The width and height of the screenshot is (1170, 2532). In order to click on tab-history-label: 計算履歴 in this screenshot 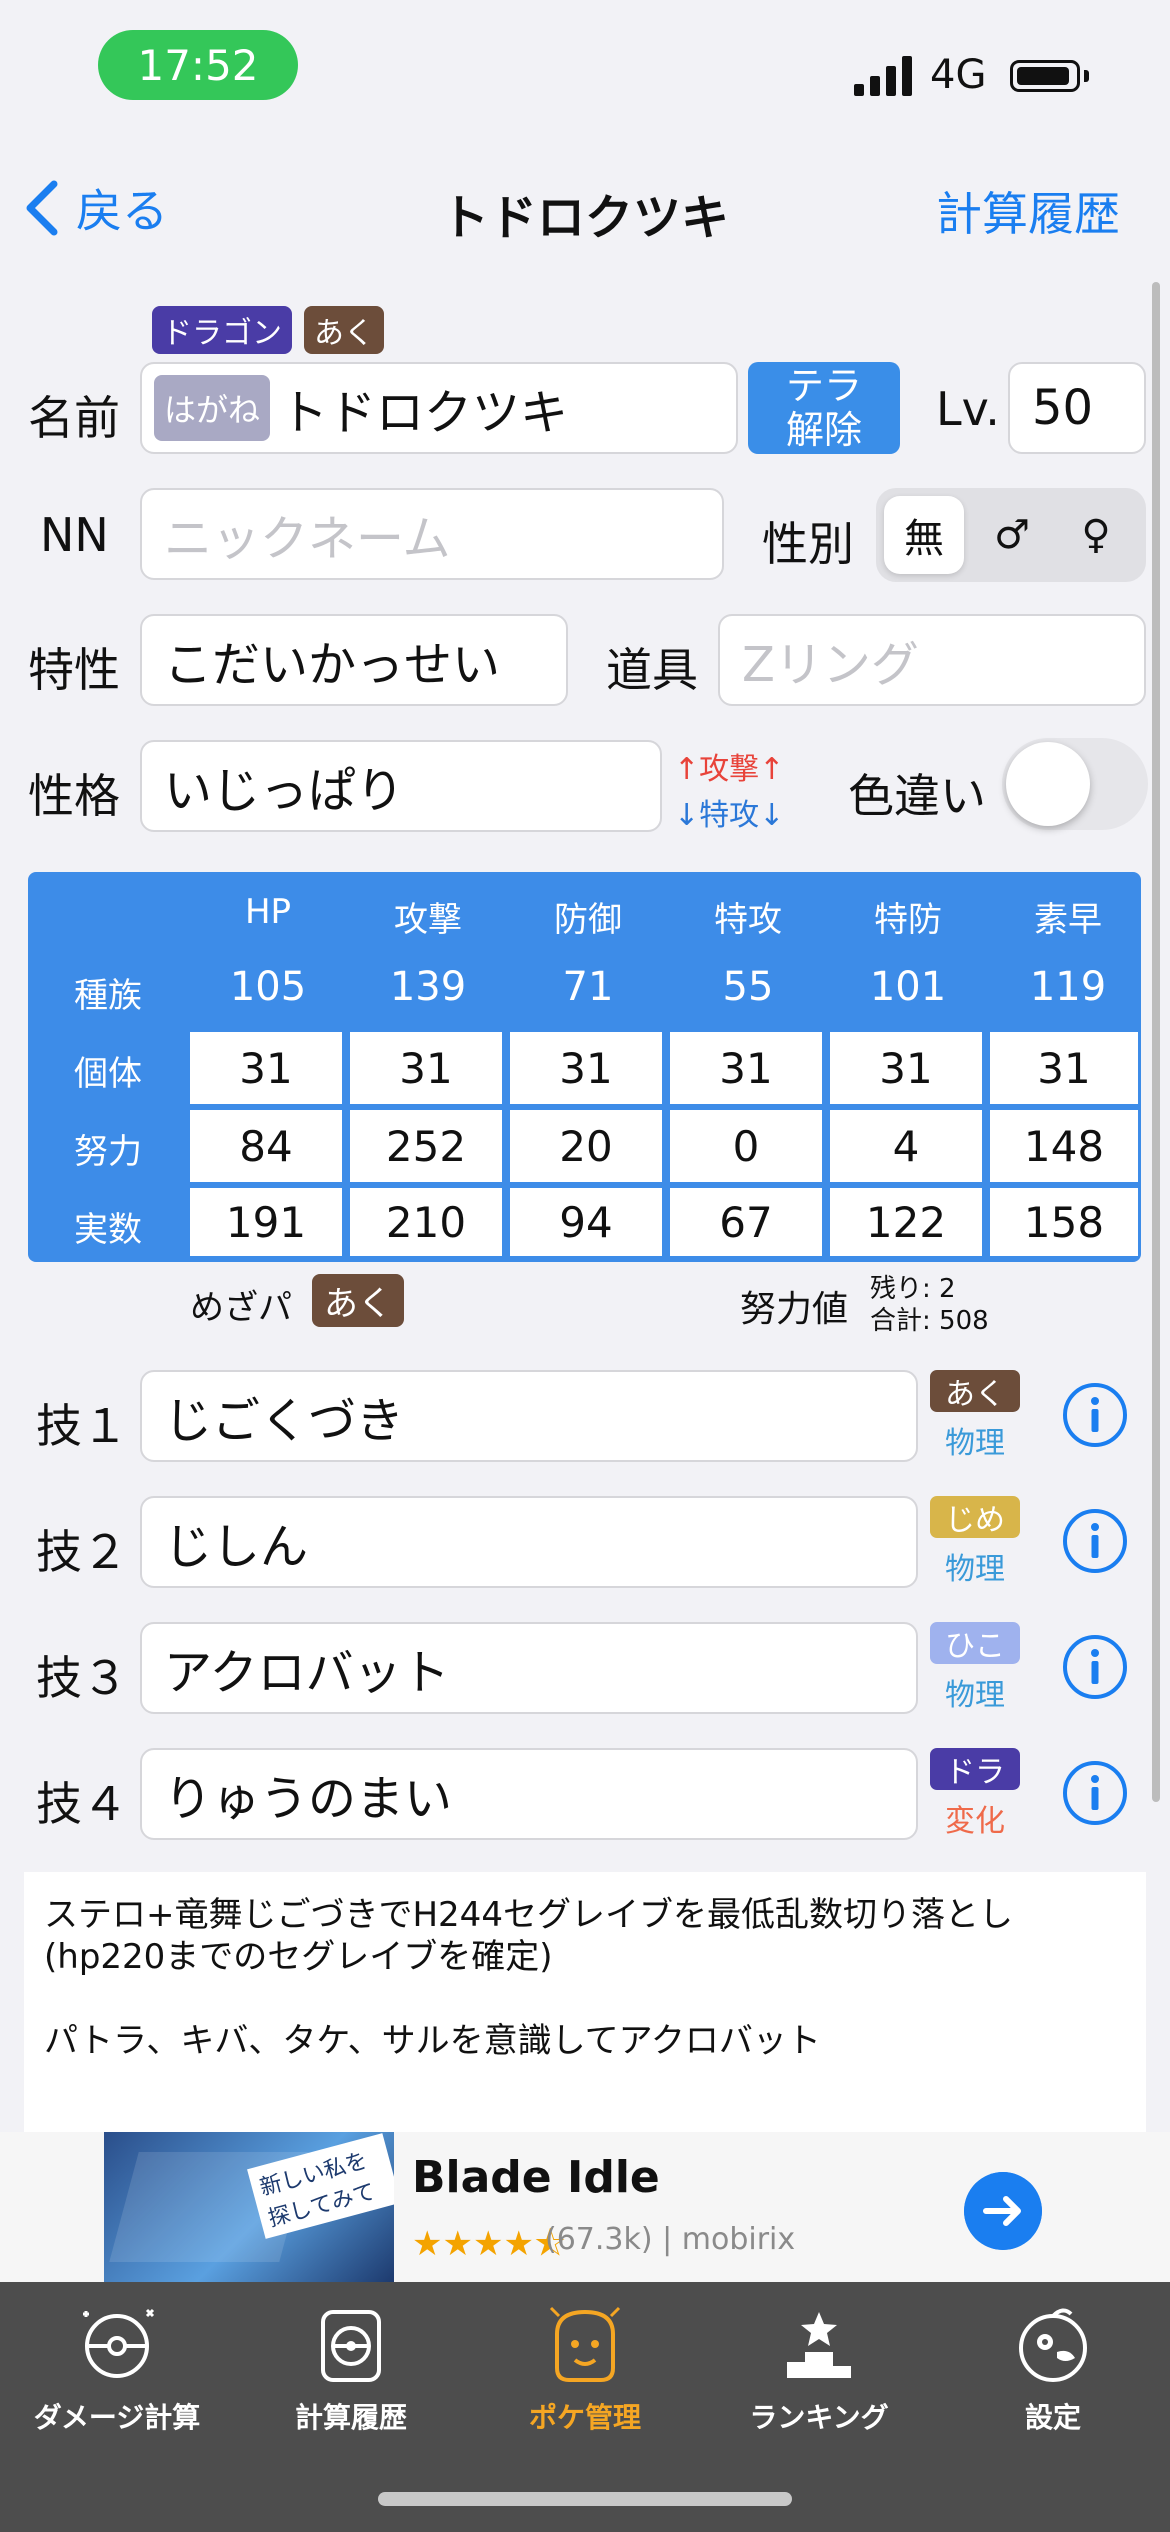, I will do `click(350, 2417)`.